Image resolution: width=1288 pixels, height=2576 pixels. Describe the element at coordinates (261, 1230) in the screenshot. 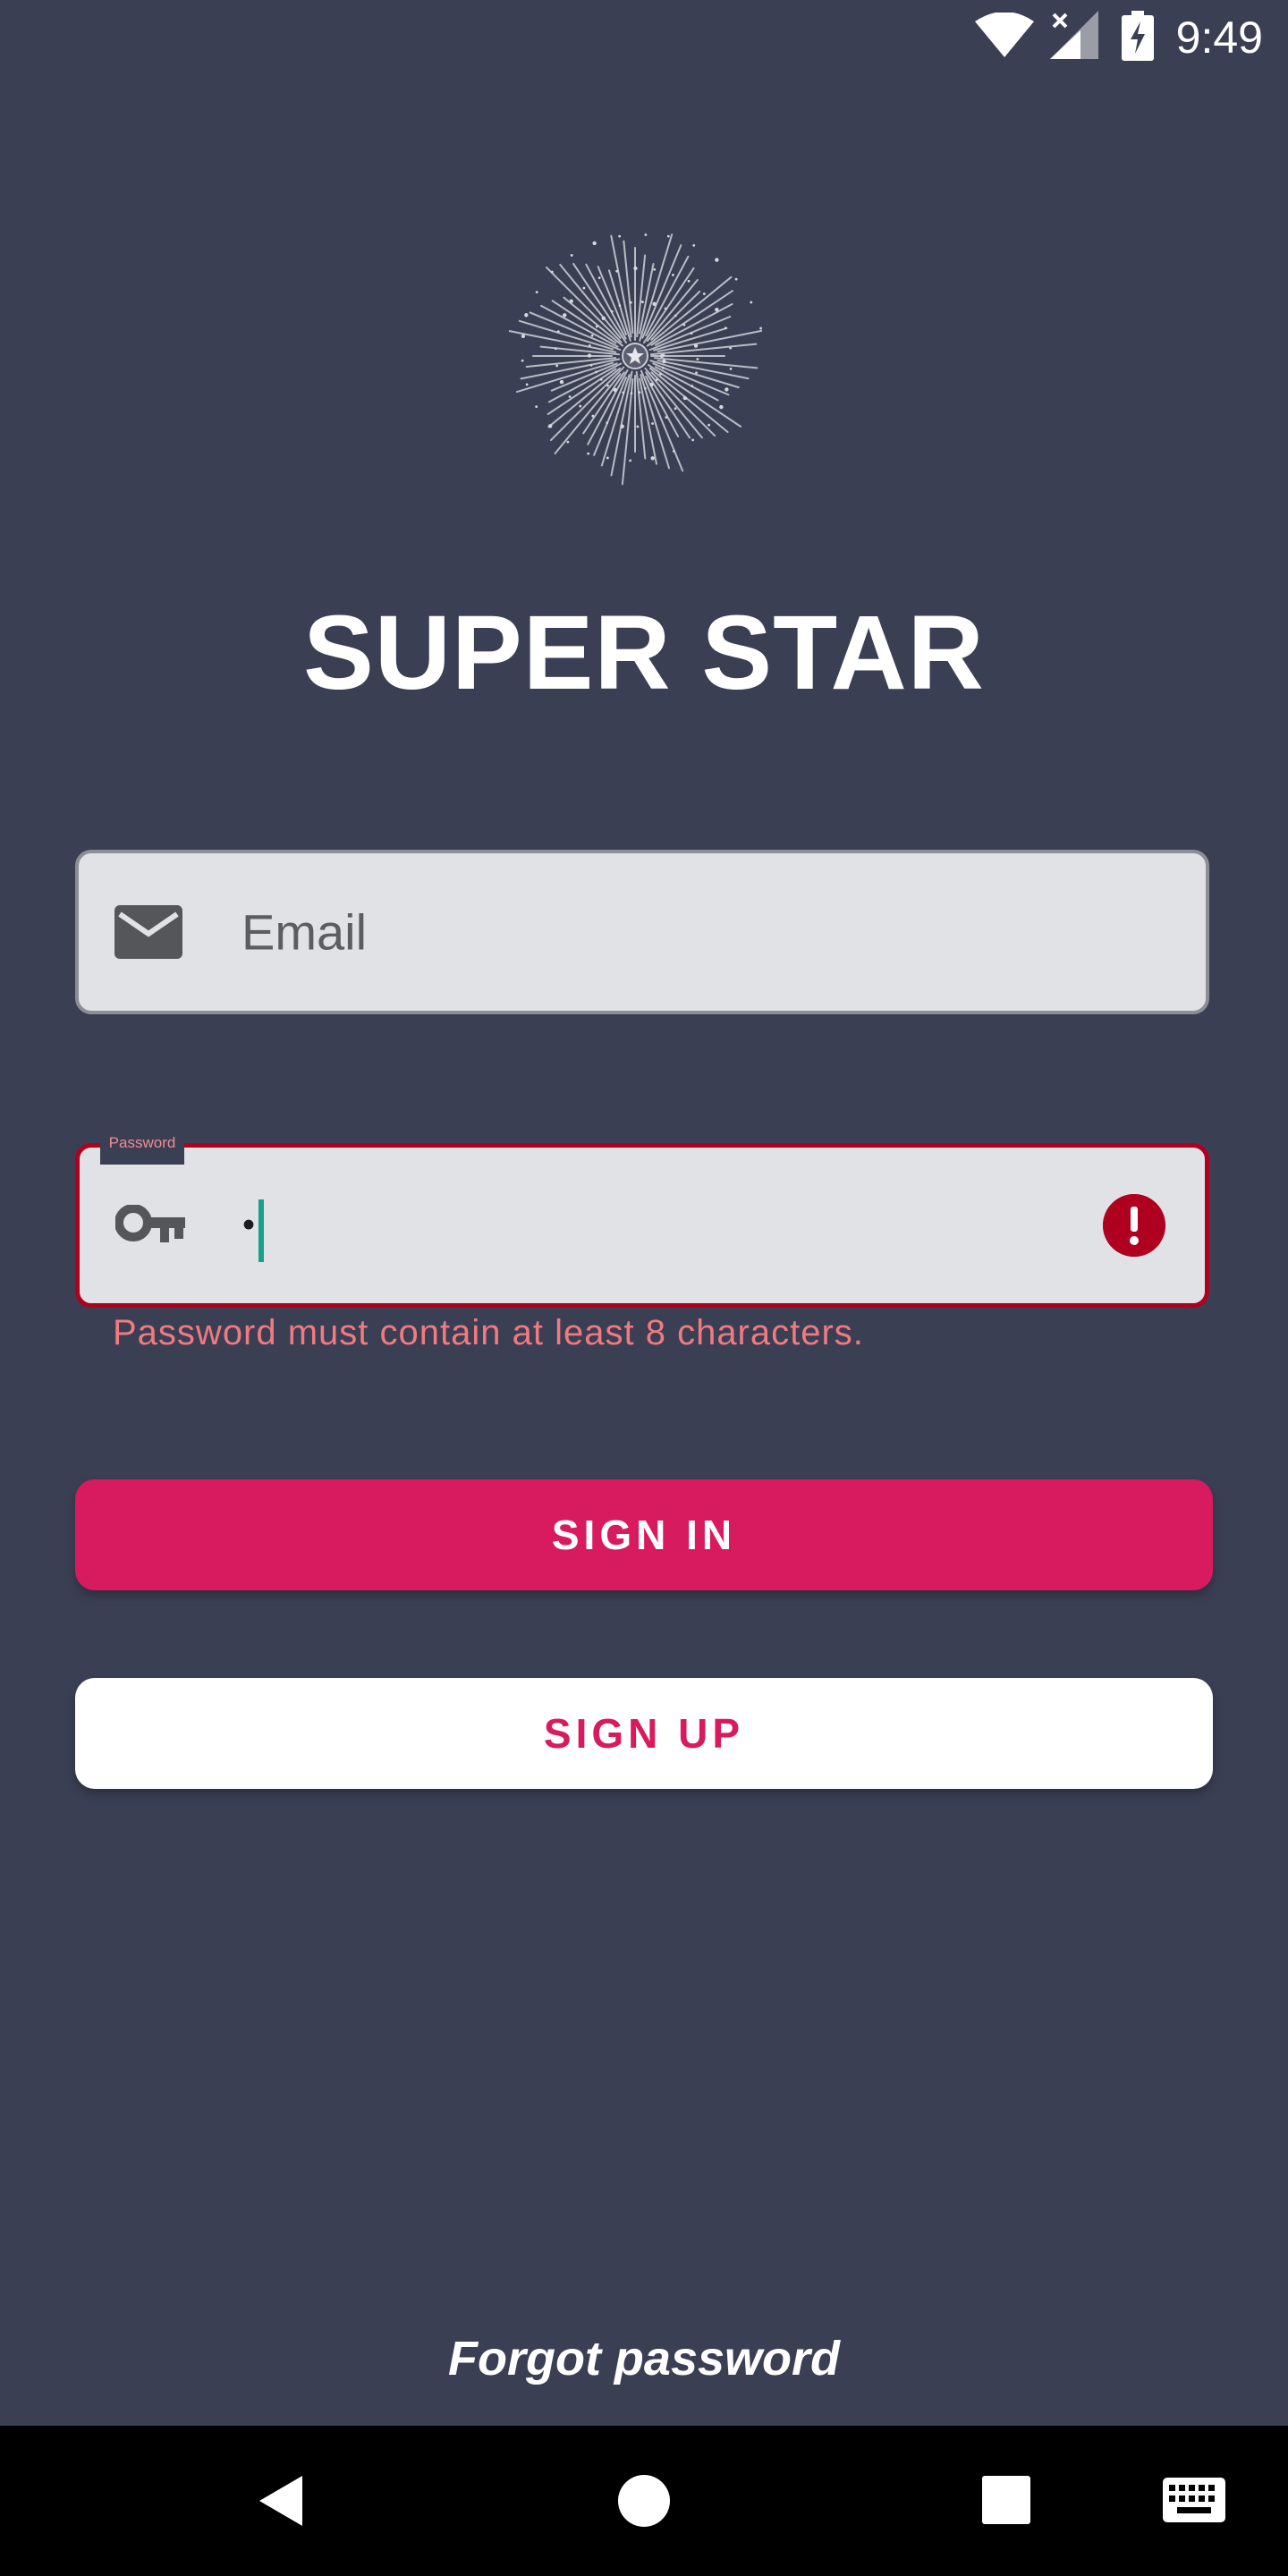

I see `text-cursor` at that location.